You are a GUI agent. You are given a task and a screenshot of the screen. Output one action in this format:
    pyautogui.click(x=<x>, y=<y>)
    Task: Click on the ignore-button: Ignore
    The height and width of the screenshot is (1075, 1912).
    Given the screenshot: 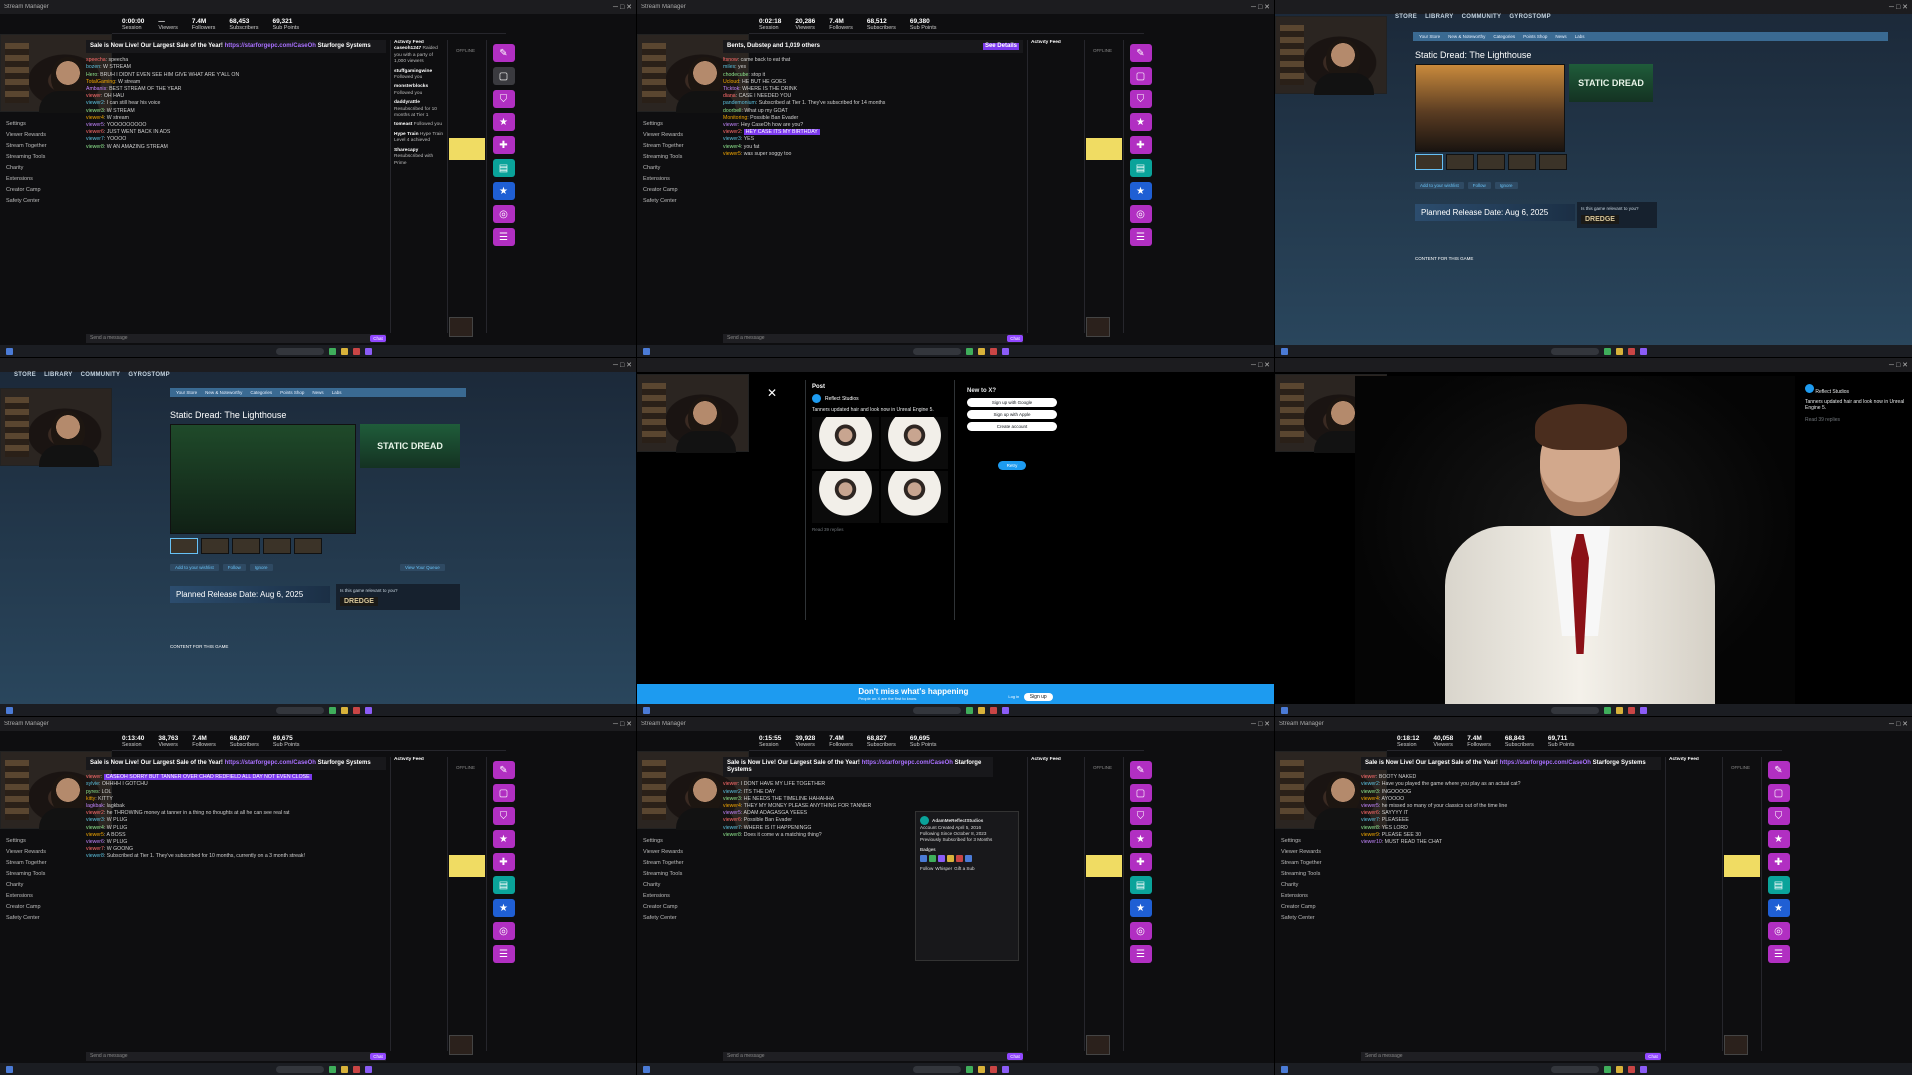 What is the action you would take?
    pyautogui.click(x=1506, y=185)
    